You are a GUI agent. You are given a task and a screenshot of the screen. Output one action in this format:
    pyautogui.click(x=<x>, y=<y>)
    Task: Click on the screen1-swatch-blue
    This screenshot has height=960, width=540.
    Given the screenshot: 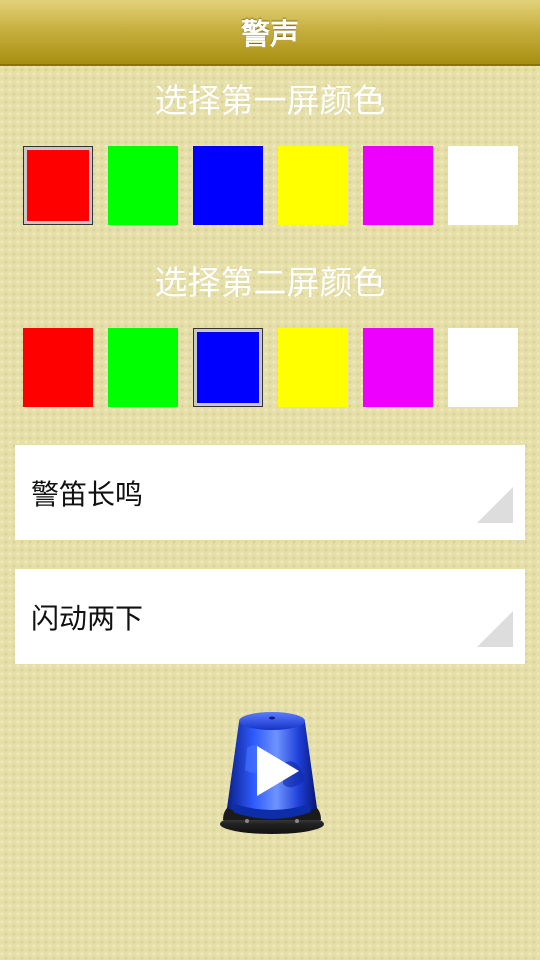 What is the action you would take?
    pyautogui.click(x=228, y=185)
    